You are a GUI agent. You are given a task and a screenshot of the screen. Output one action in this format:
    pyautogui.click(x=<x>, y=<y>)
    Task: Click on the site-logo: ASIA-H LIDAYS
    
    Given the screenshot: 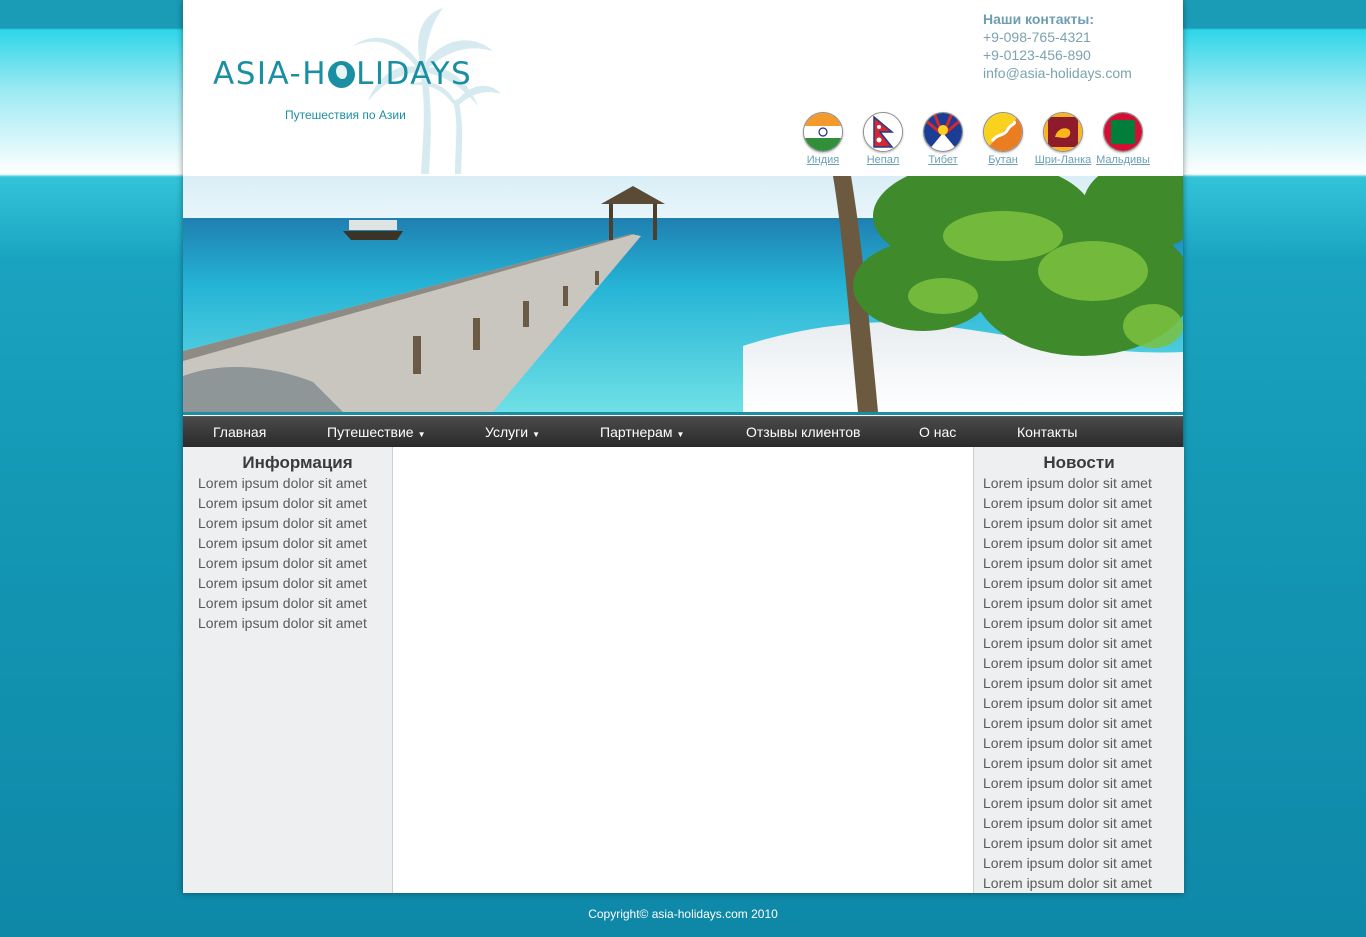 What is the action you would take?
    pyautogui.click(x=342, y=74)
    